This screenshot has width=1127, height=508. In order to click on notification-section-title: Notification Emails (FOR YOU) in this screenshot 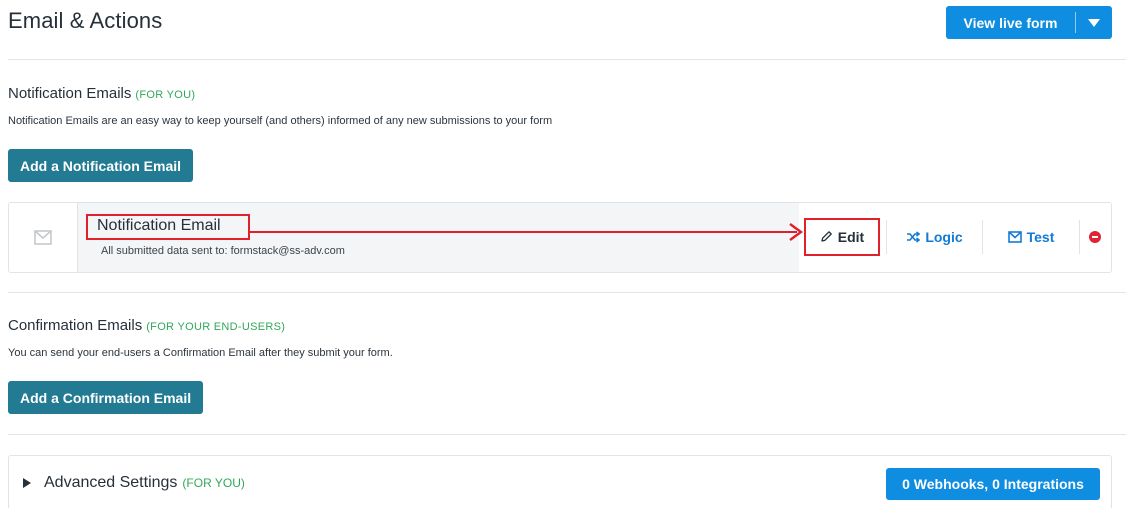, I will do `click(101, 93)`.